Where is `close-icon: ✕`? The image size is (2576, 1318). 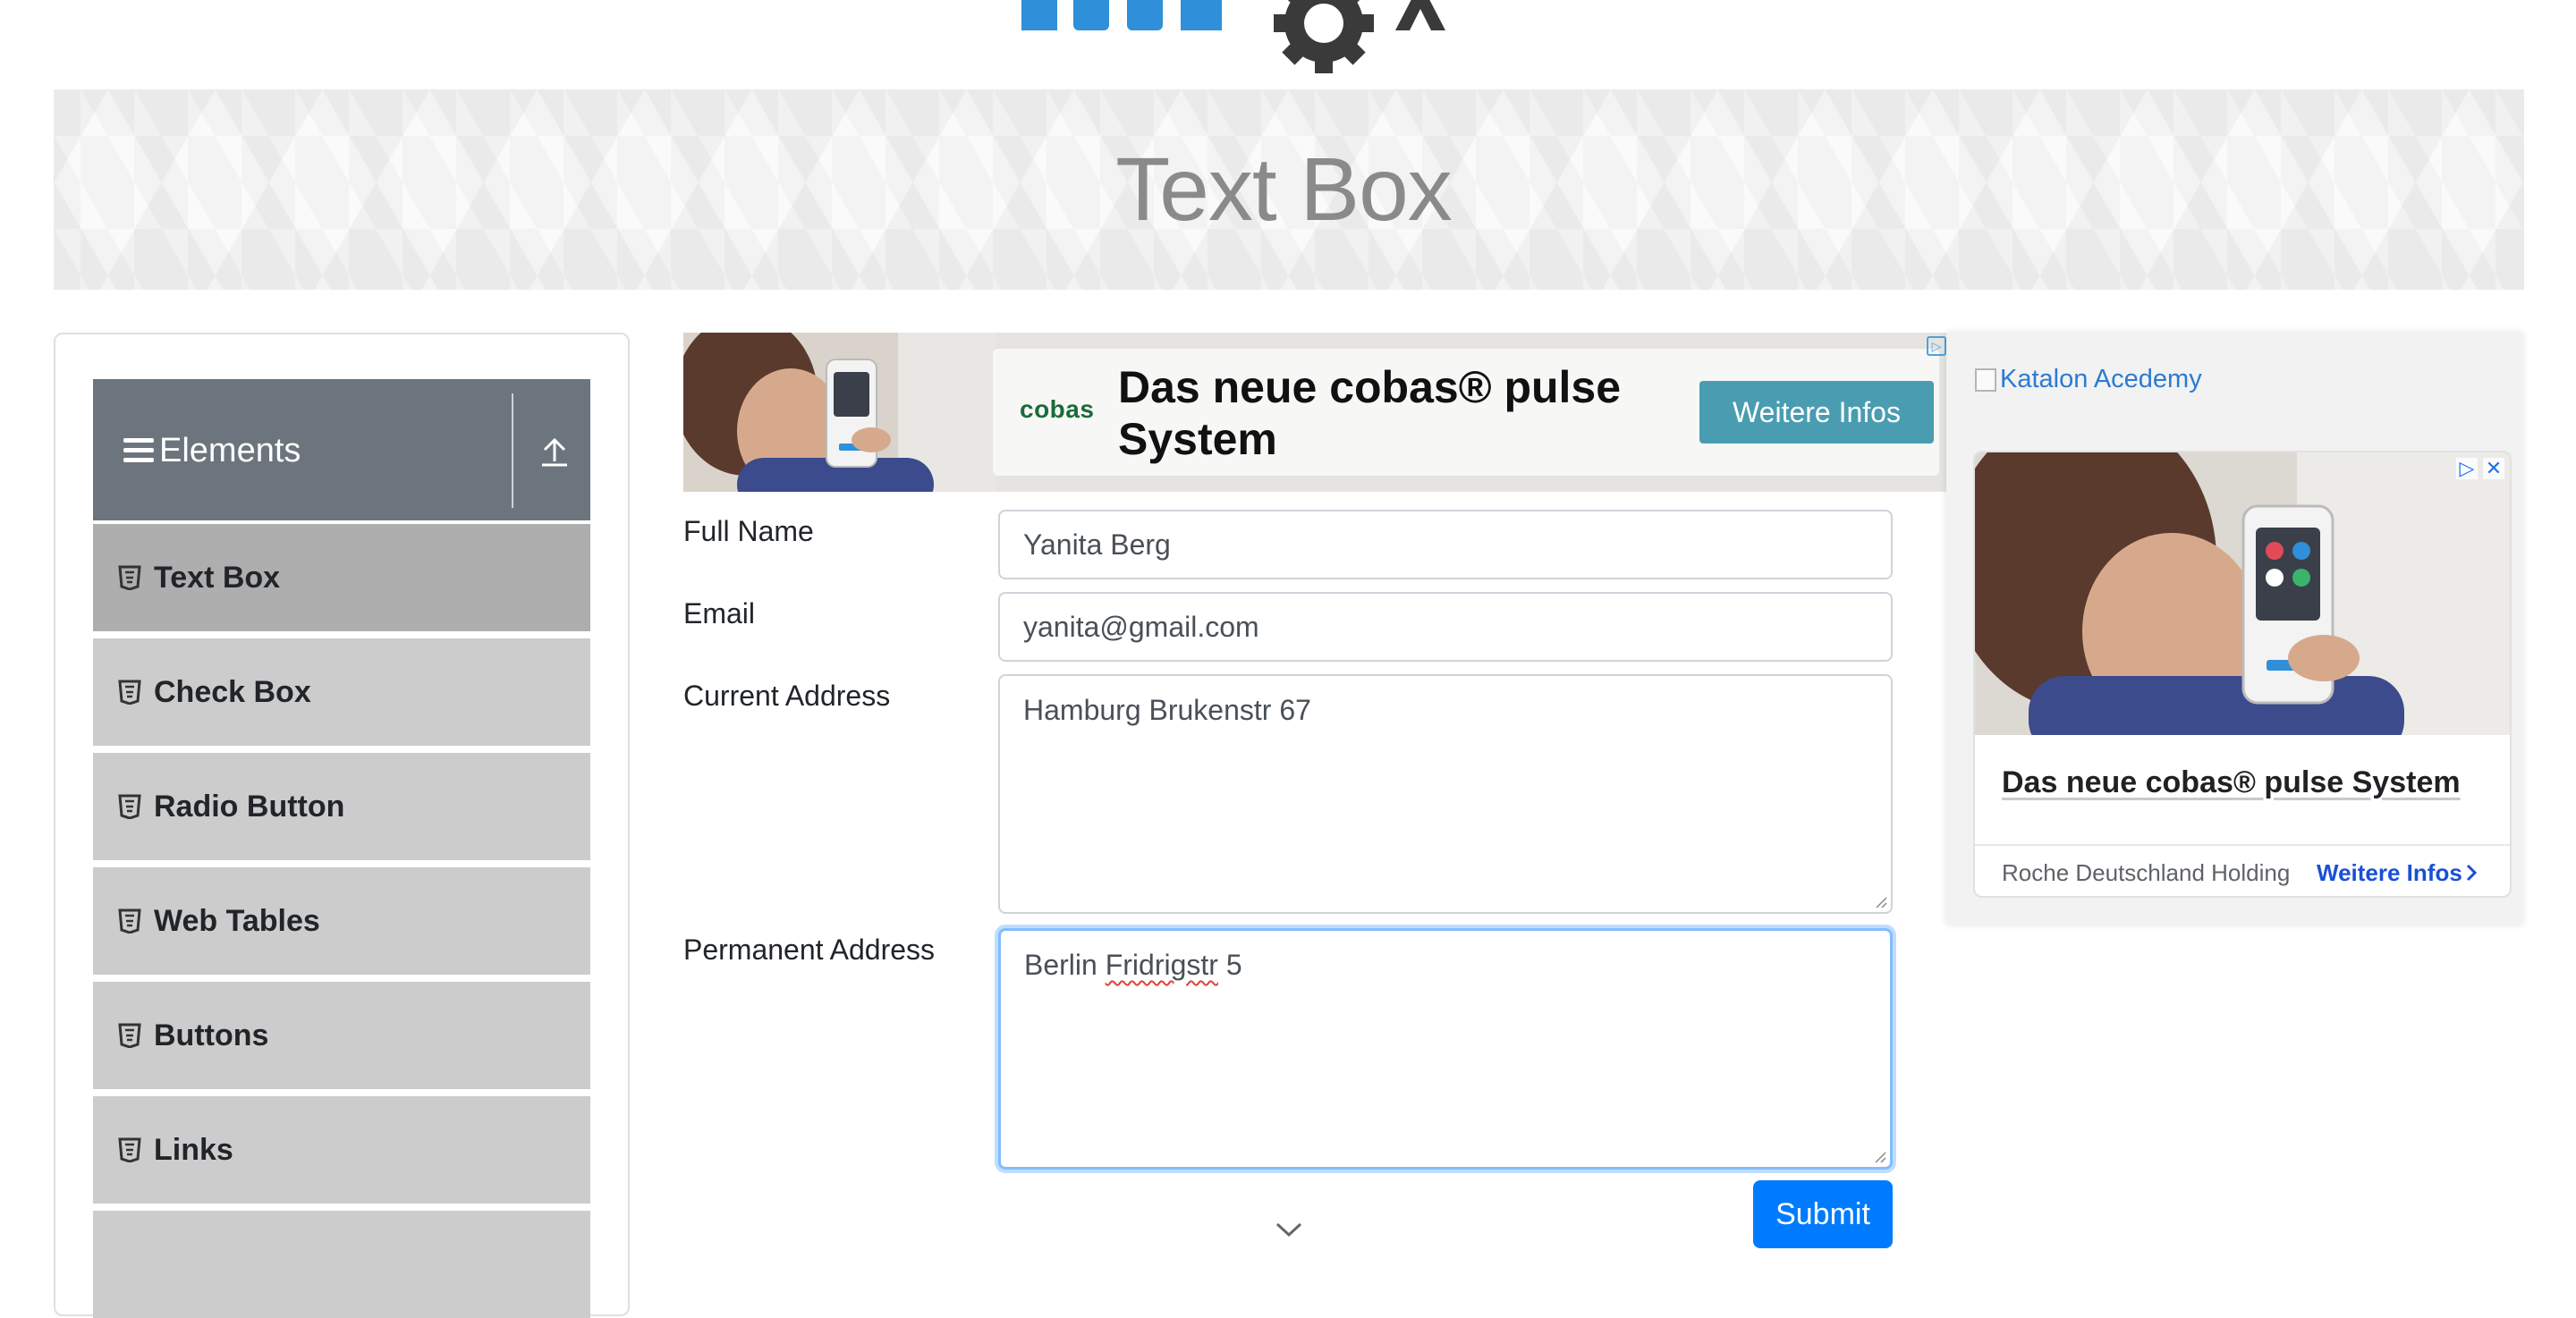 close-icon: ✕ is located at coordinates (2493, 468).